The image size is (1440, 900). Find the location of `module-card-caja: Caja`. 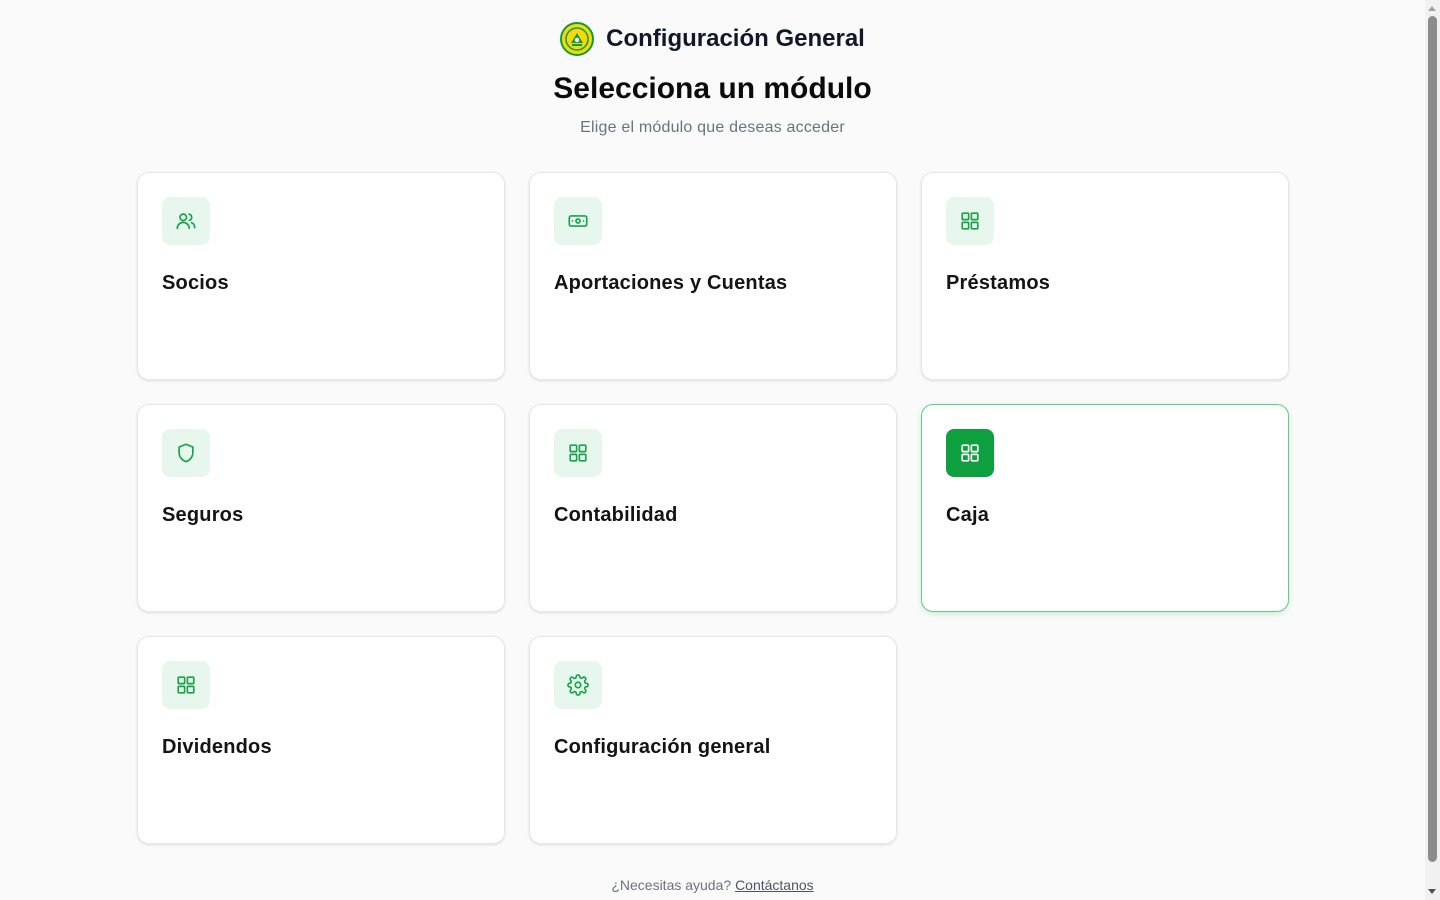

module-card-caja: Caja is located at coordinates (1105, 508).